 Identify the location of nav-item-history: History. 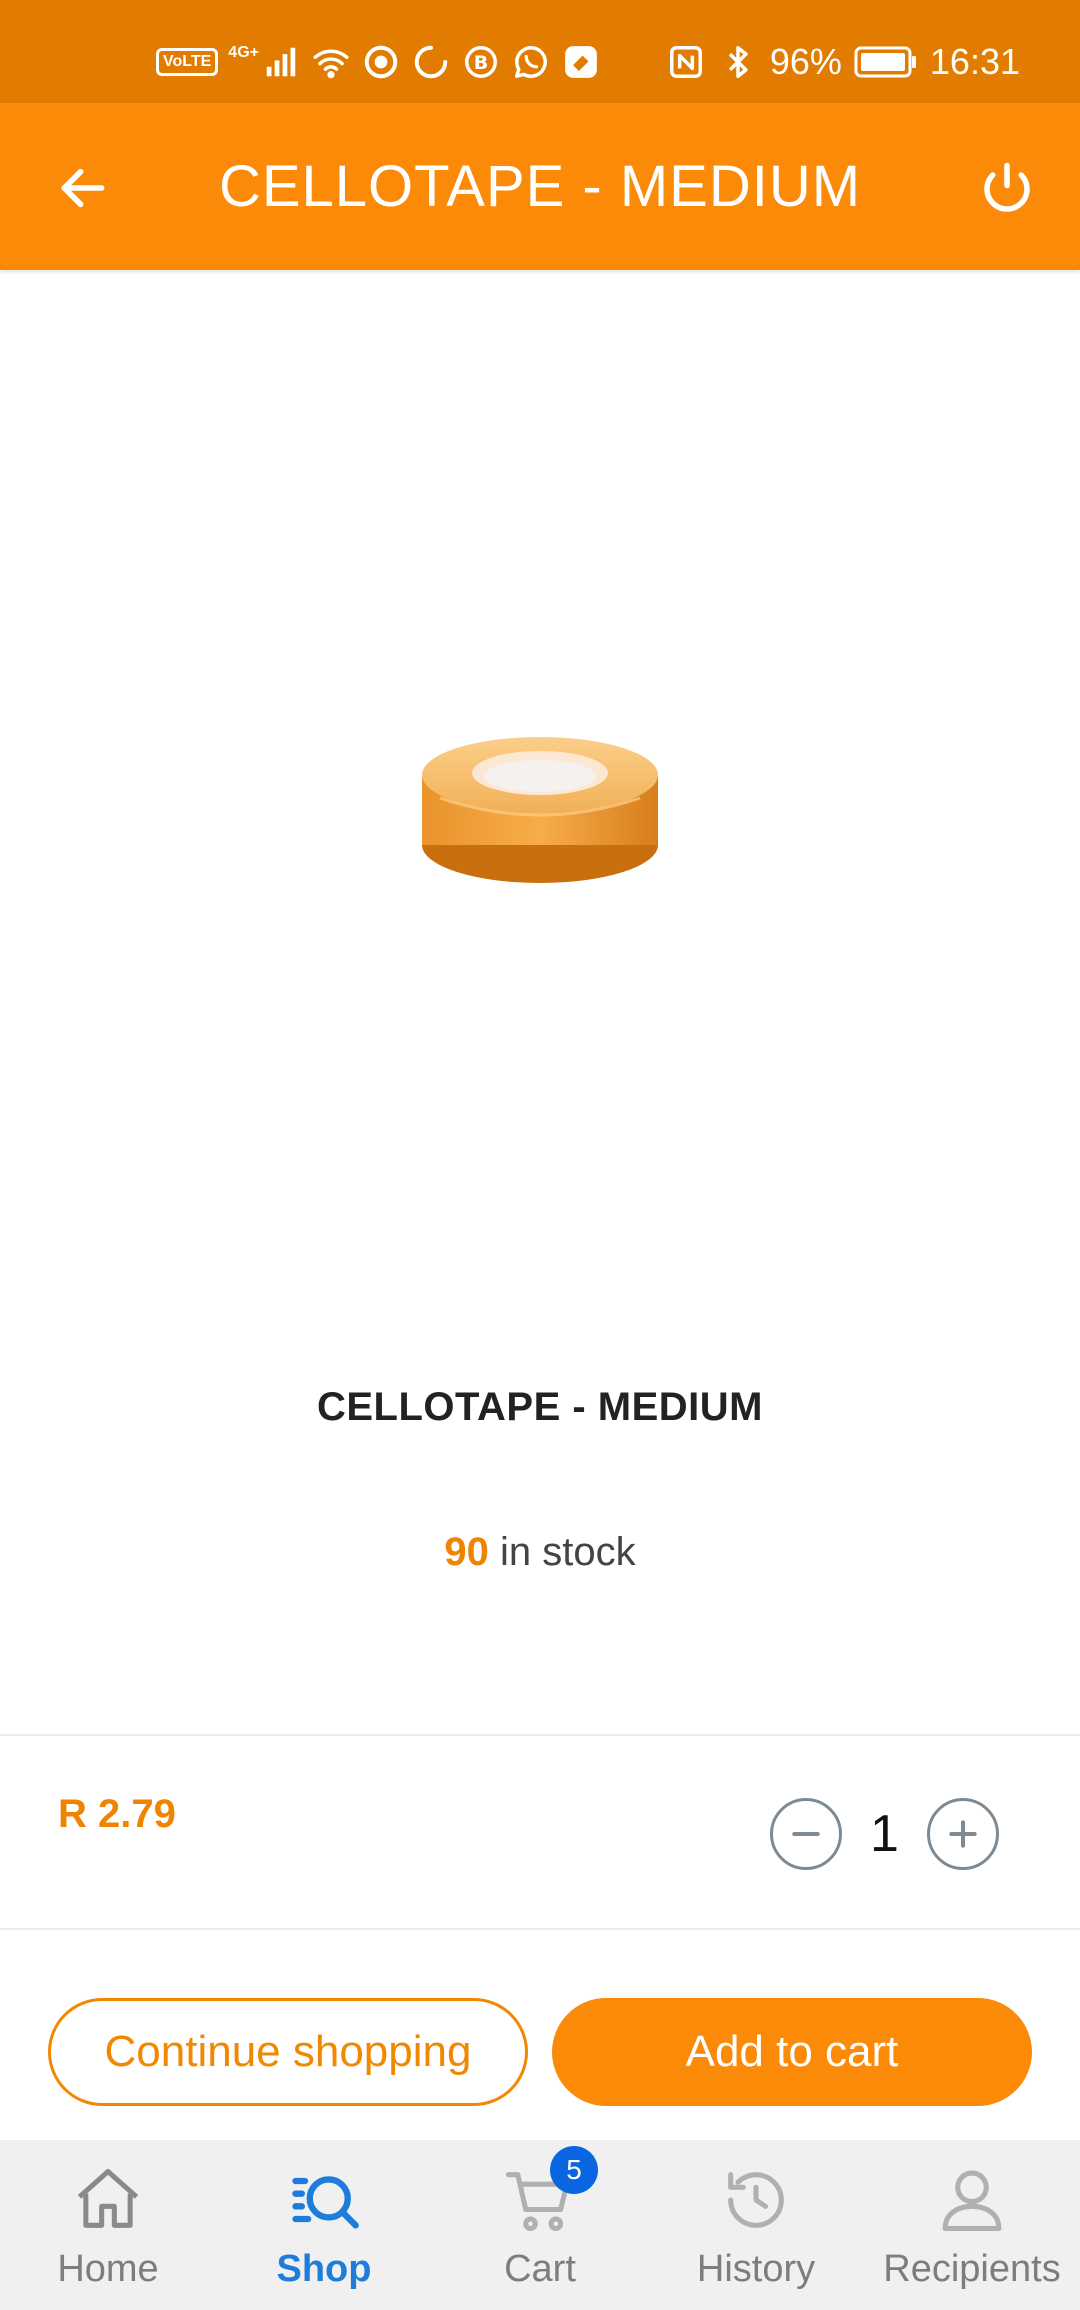
(756, 2225).